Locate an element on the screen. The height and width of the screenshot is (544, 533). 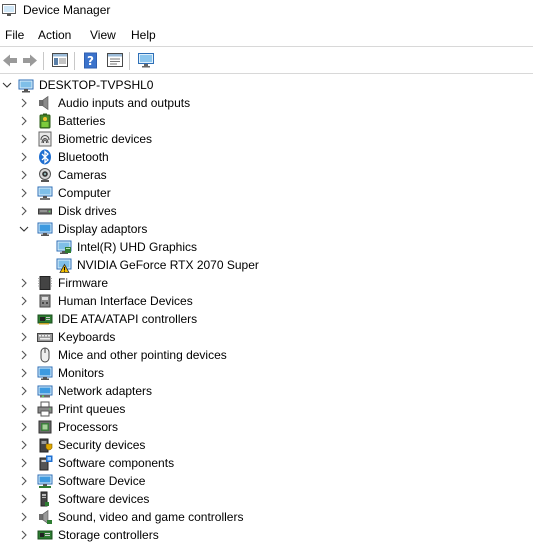
forward-arrow-icon is located at coordinates (30, 60).